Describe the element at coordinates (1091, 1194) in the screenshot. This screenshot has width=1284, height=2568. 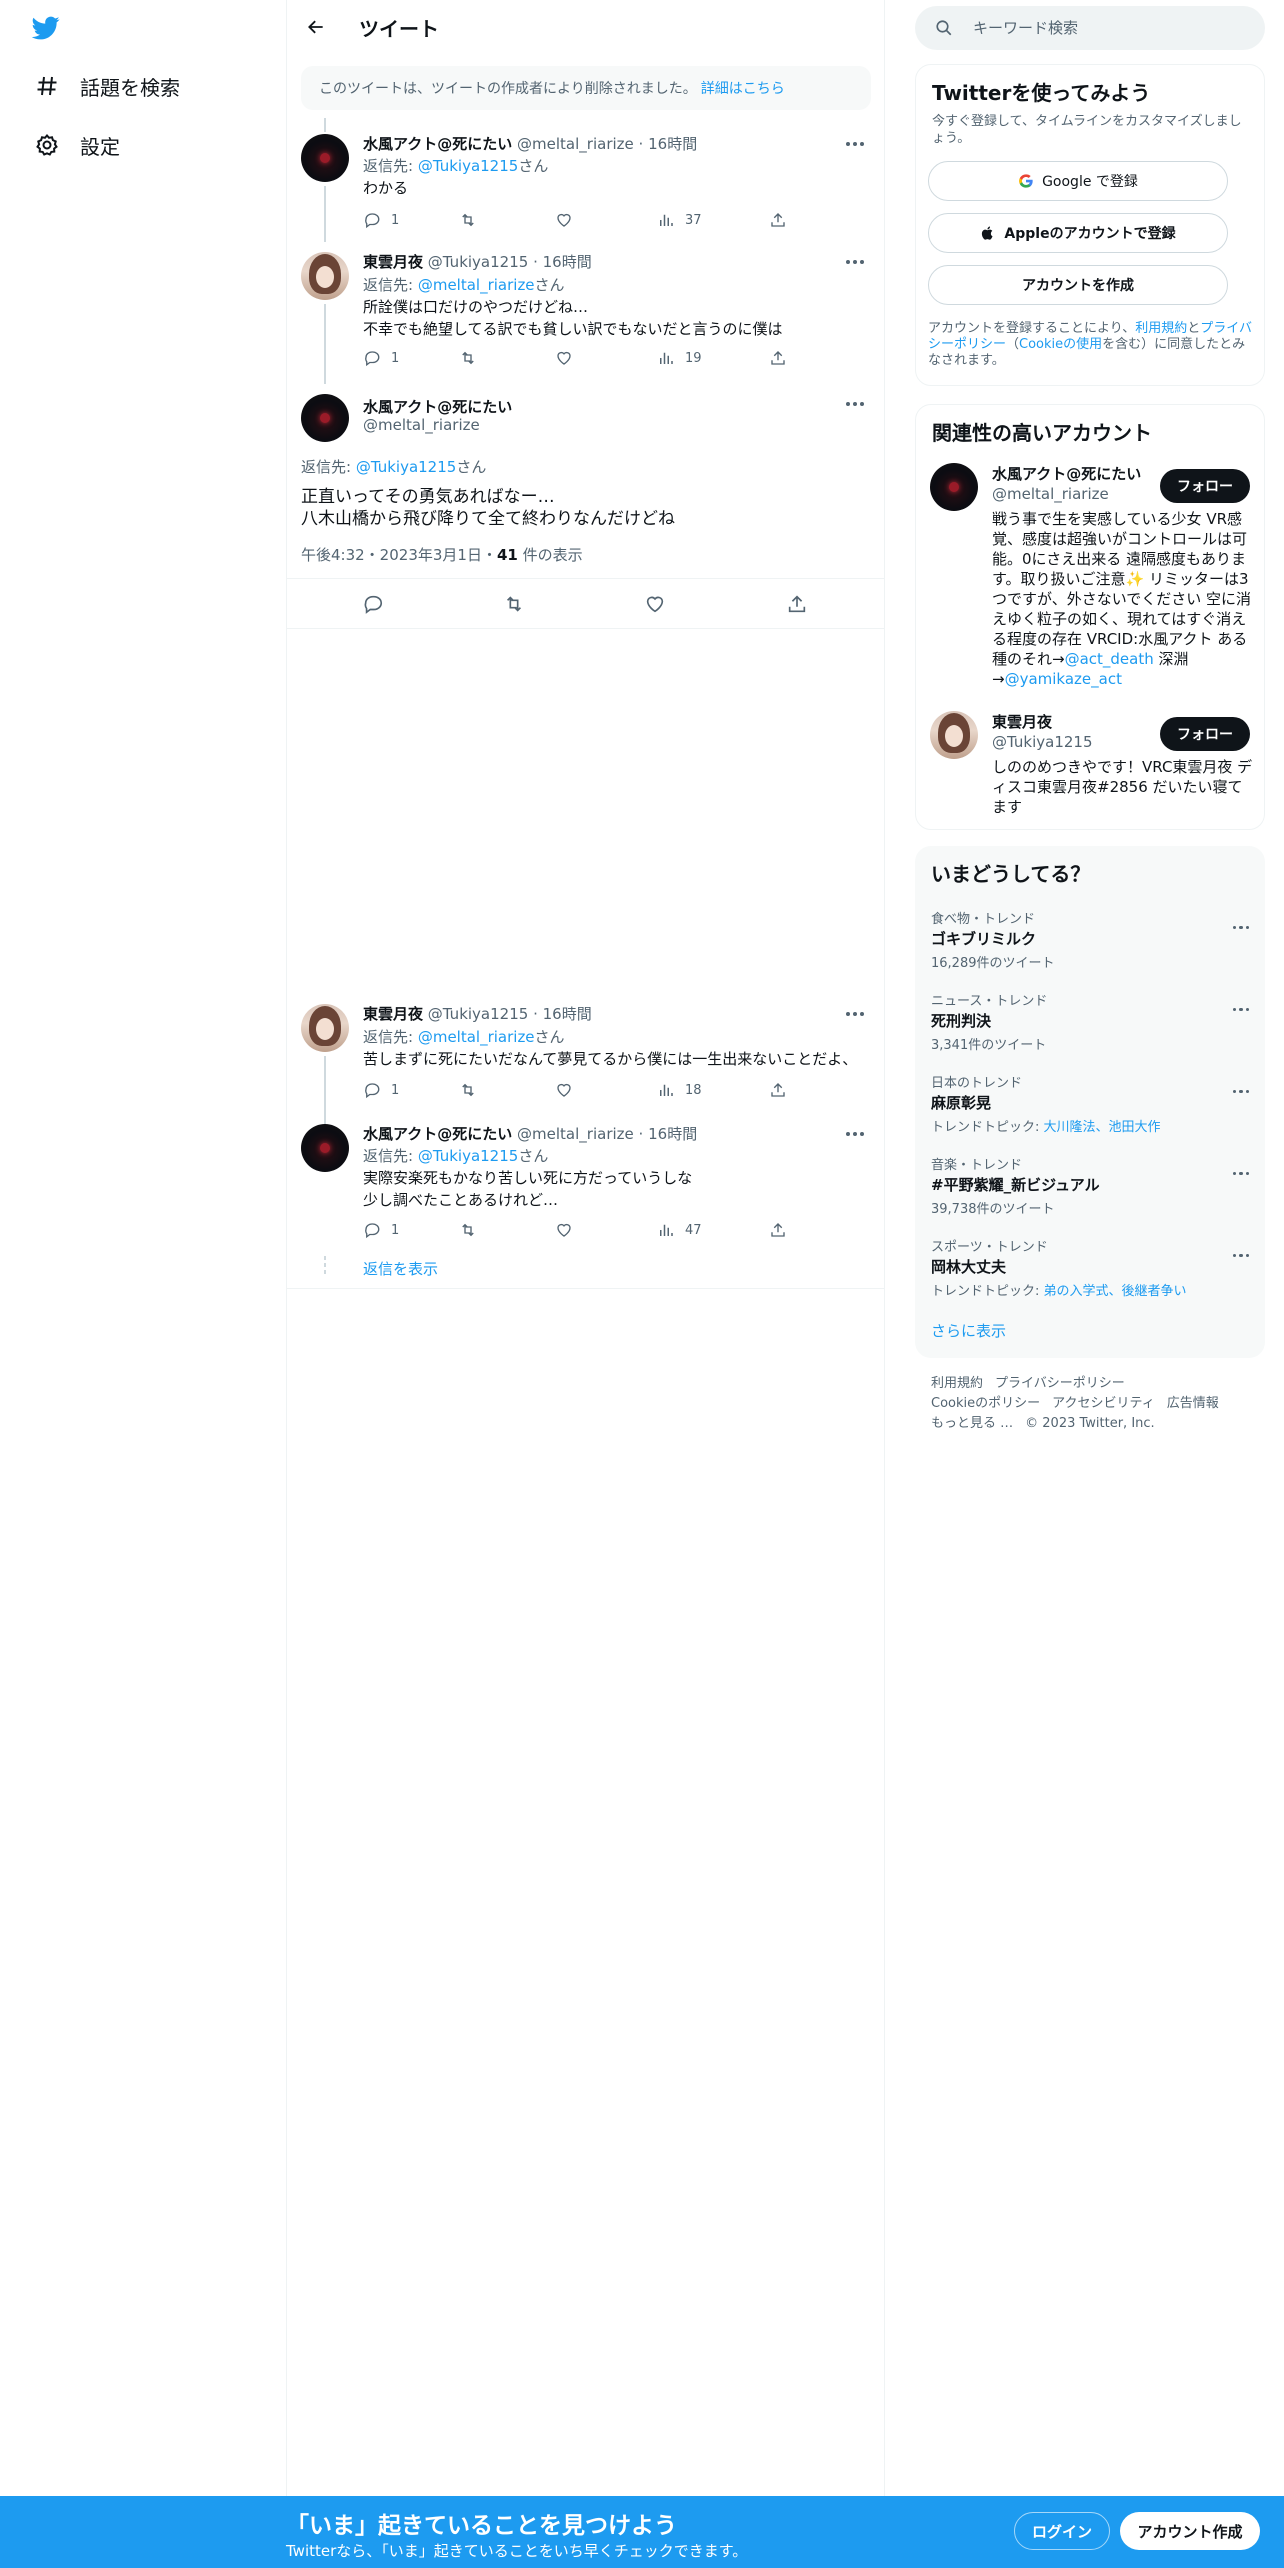
I see `trend-item: 音楽・トレンド #平野紫耀_新ビジュアル 39,738件のツイート` at that location.